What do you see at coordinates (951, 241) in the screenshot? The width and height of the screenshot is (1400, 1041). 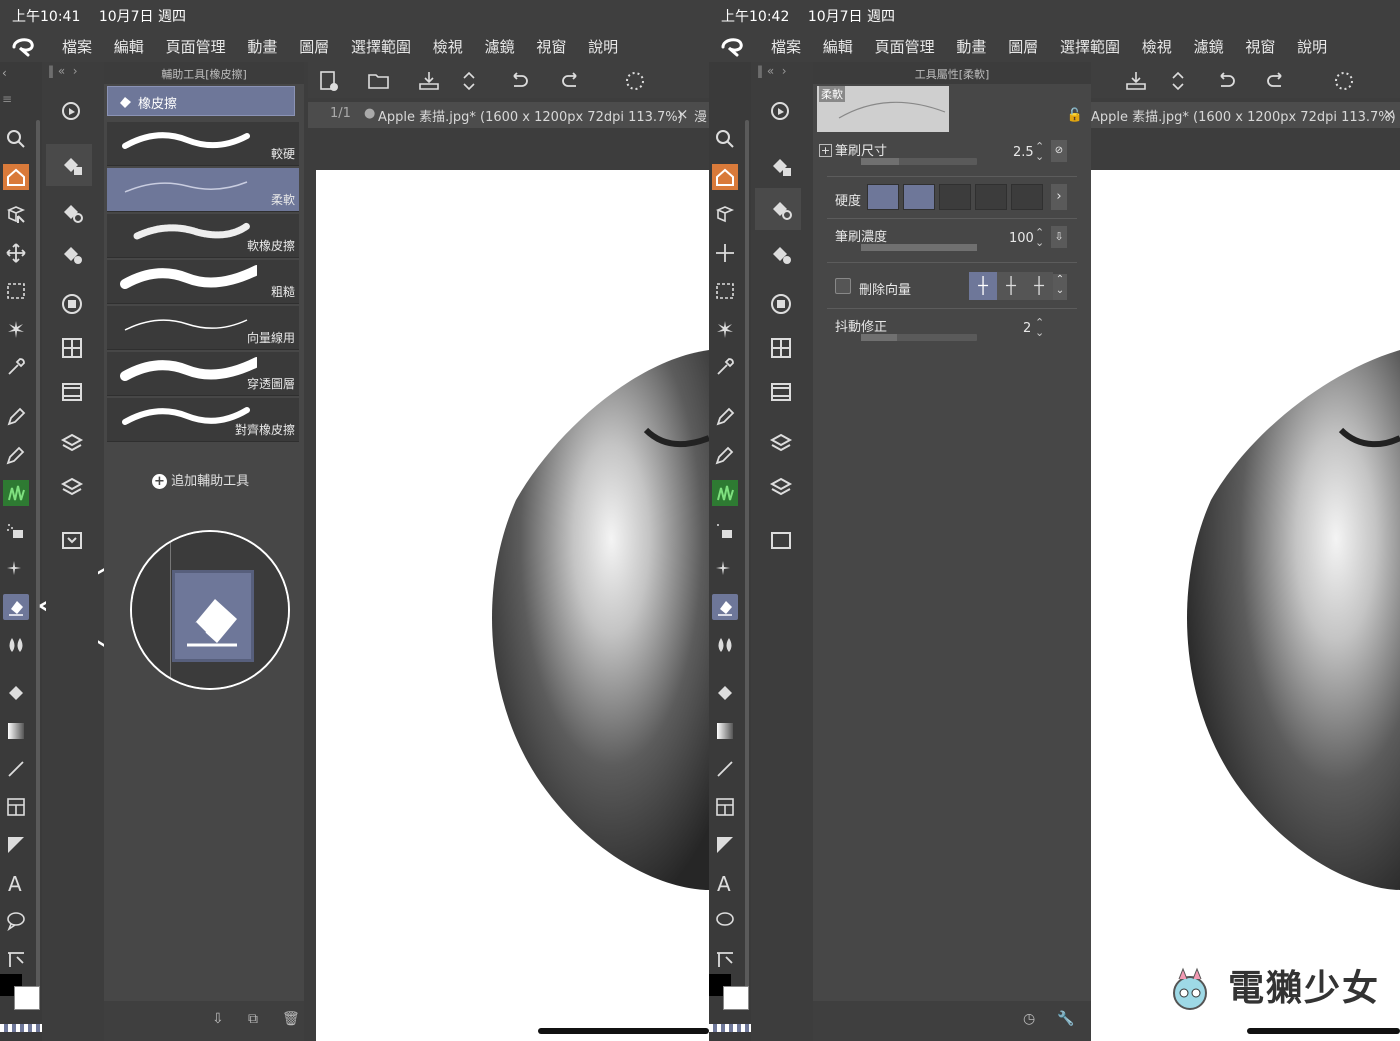 I see `brush-density-row: 筆刷濃度 100 ⌃ ⌄ ⇩` at bounding box center [951, 241].